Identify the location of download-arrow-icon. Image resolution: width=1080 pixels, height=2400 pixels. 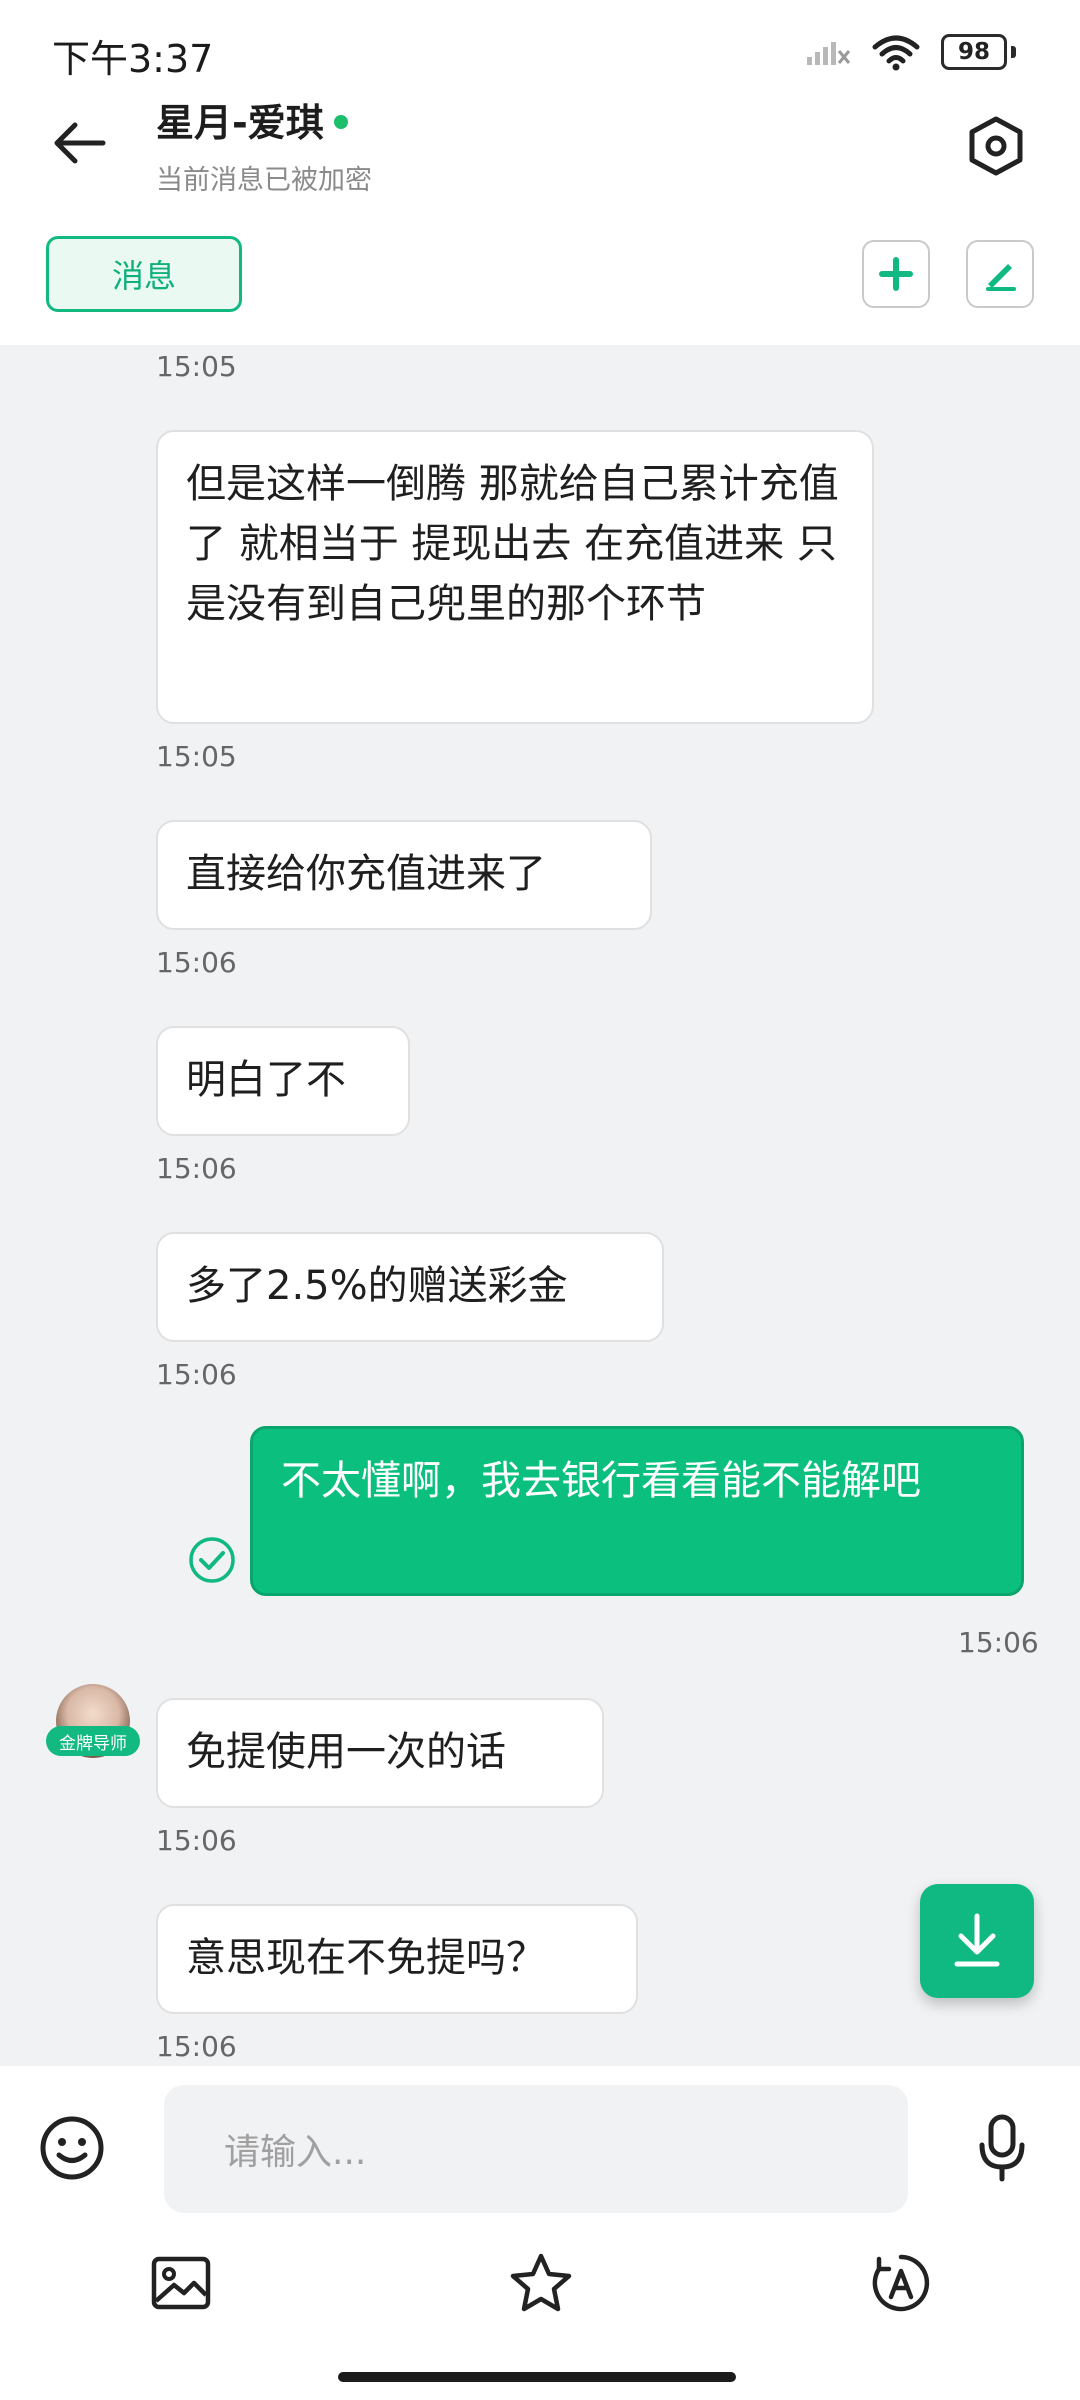
(977, 1940).